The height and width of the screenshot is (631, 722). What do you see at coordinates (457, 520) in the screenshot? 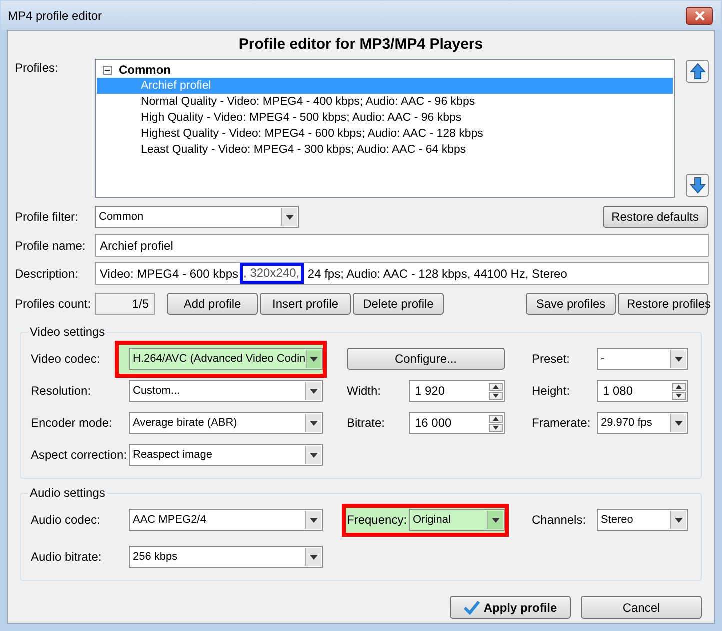
I see `dropdown: Original` at bounding box center [457, 520].